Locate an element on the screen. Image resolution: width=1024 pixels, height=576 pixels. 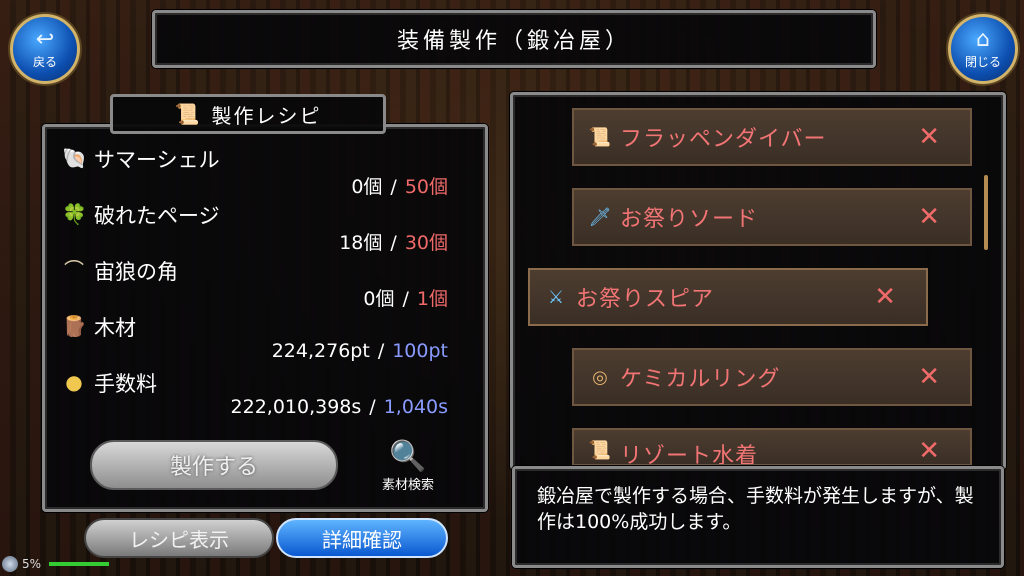
recipe-show-button: レシピ表示 is located at coordinates (179, 538).